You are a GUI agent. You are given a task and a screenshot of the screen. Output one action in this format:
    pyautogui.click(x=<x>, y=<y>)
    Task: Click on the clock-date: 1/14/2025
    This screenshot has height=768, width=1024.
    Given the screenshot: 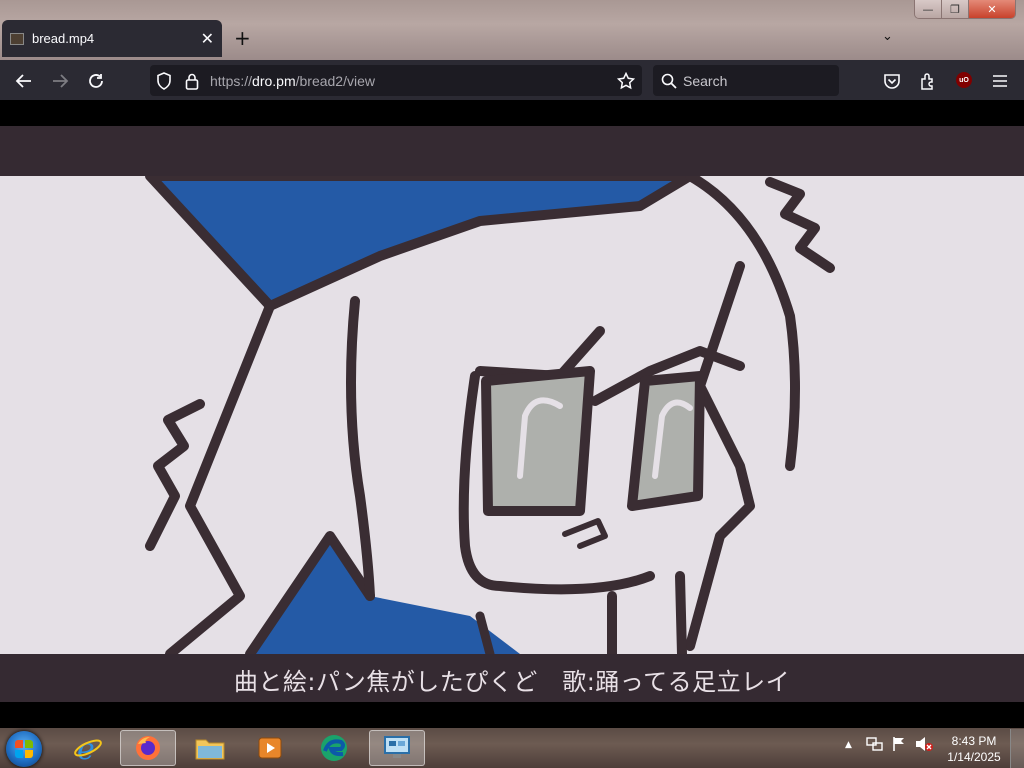 What is the action you would take?
    pyautogui.click(x=974, y=757)
    